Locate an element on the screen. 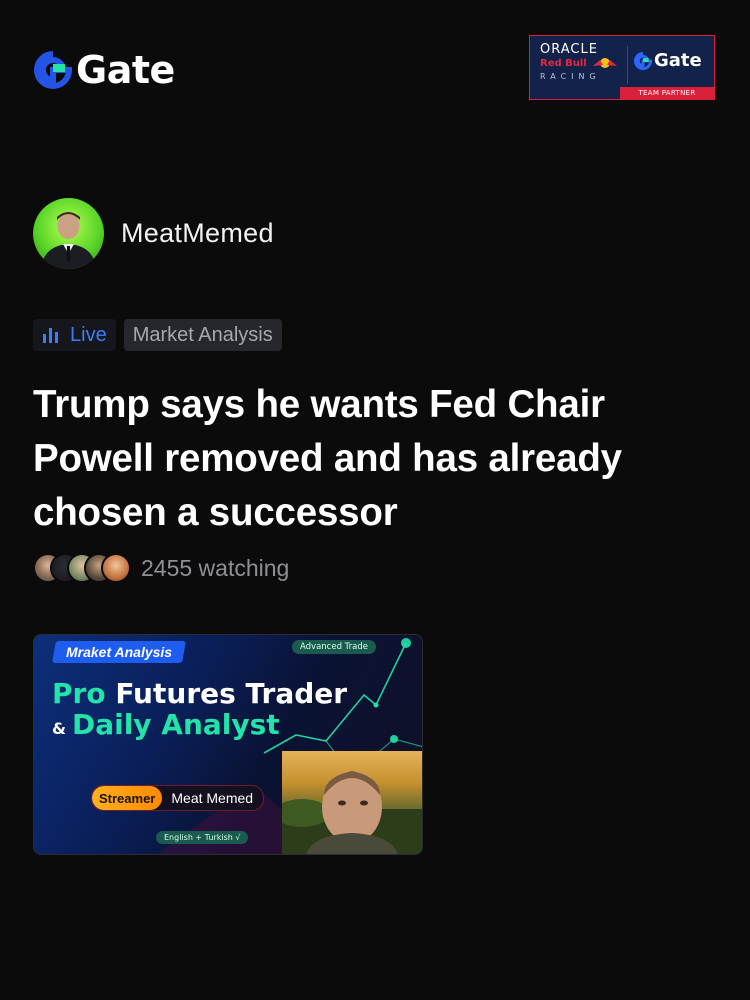 This screenshot has height=1000, width=750. title-ampersand: & is located at coordinates (59, 728).